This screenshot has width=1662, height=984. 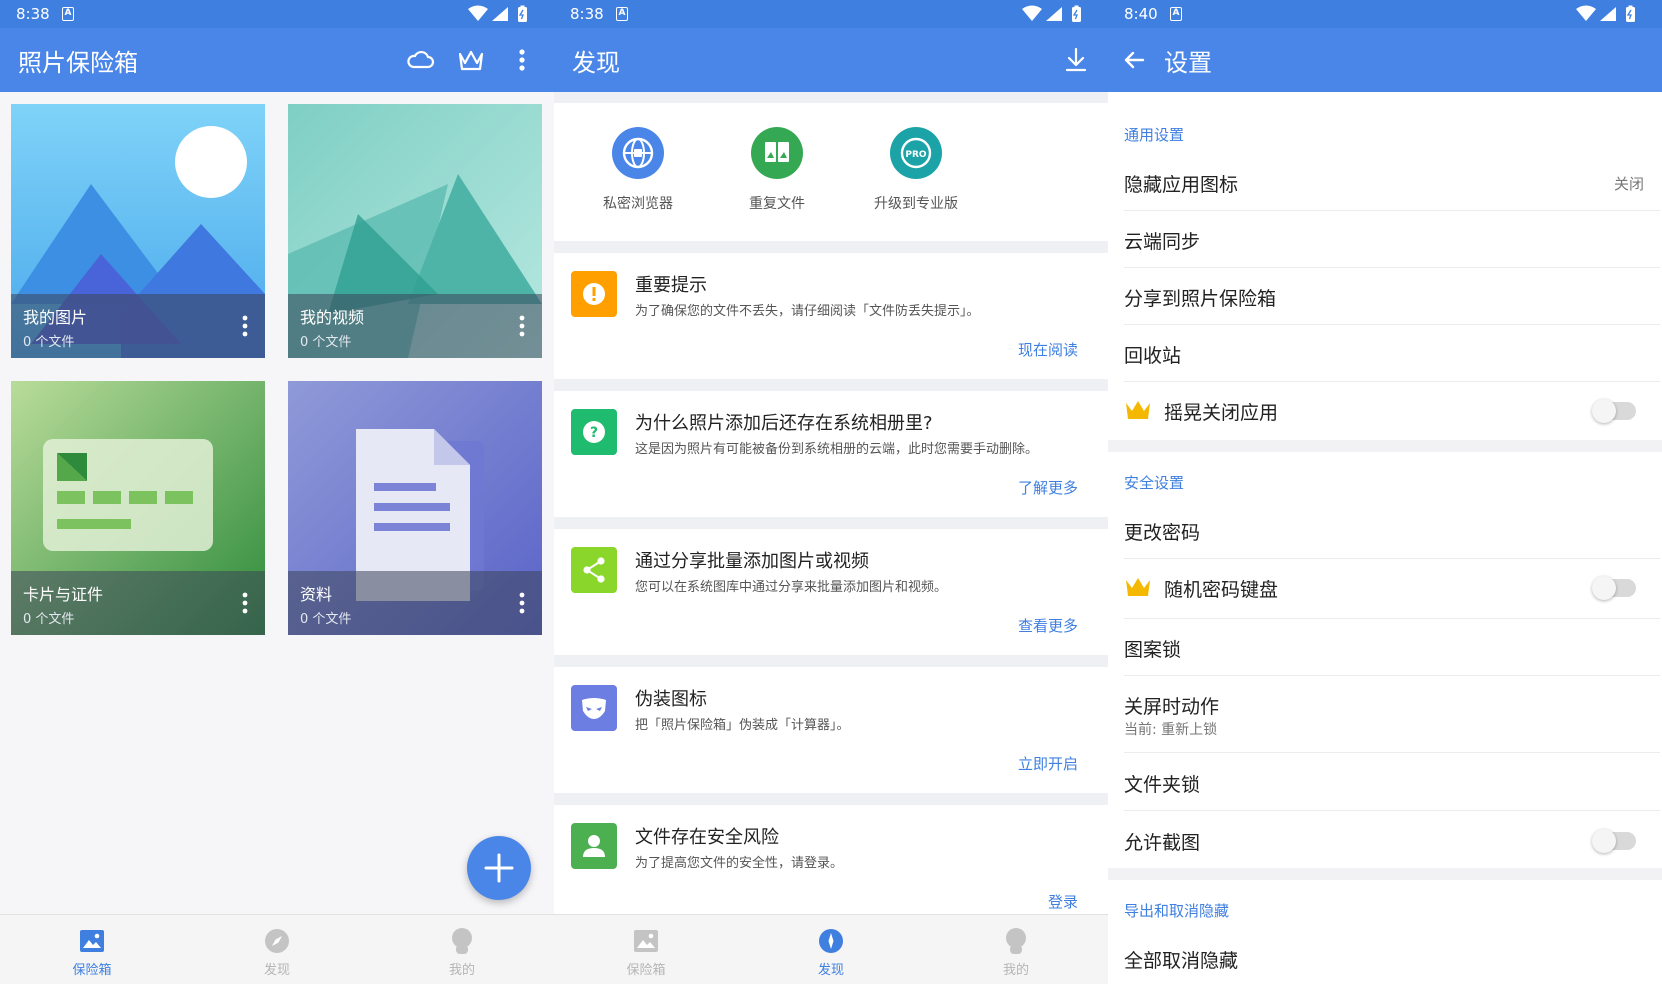 What do you see at coordinates (1188, 63) in the screenshot?
I see `page-title: 设置` at bounding box center [1188, 63].